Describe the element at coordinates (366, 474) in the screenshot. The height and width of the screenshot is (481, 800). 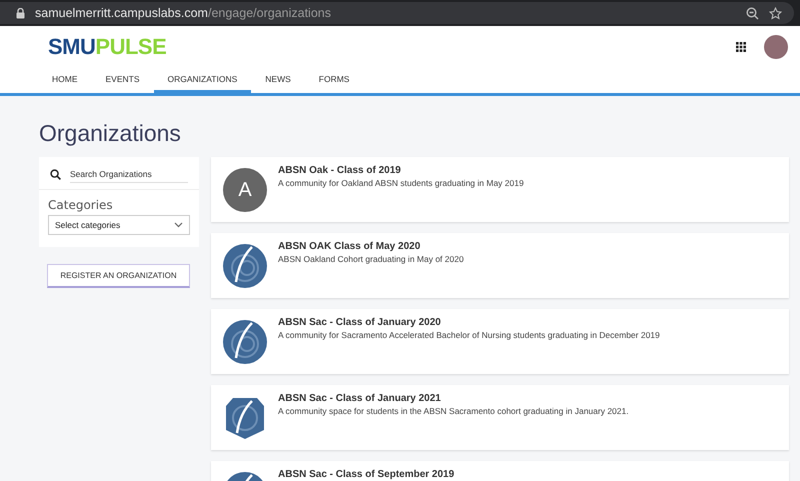
I see `organization-name: ABSN Sac - Class of September 2019` at that location.